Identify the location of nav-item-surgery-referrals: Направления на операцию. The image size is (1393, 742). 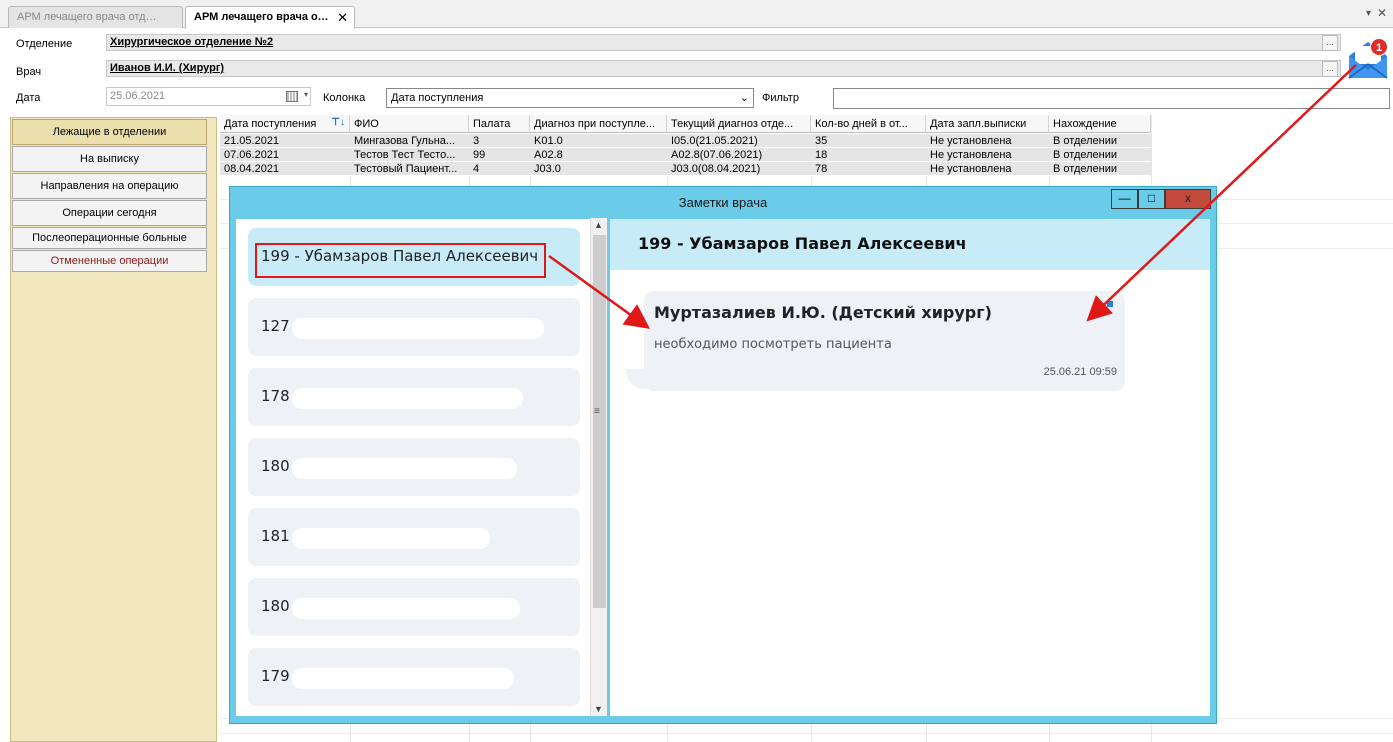
(109, 186).